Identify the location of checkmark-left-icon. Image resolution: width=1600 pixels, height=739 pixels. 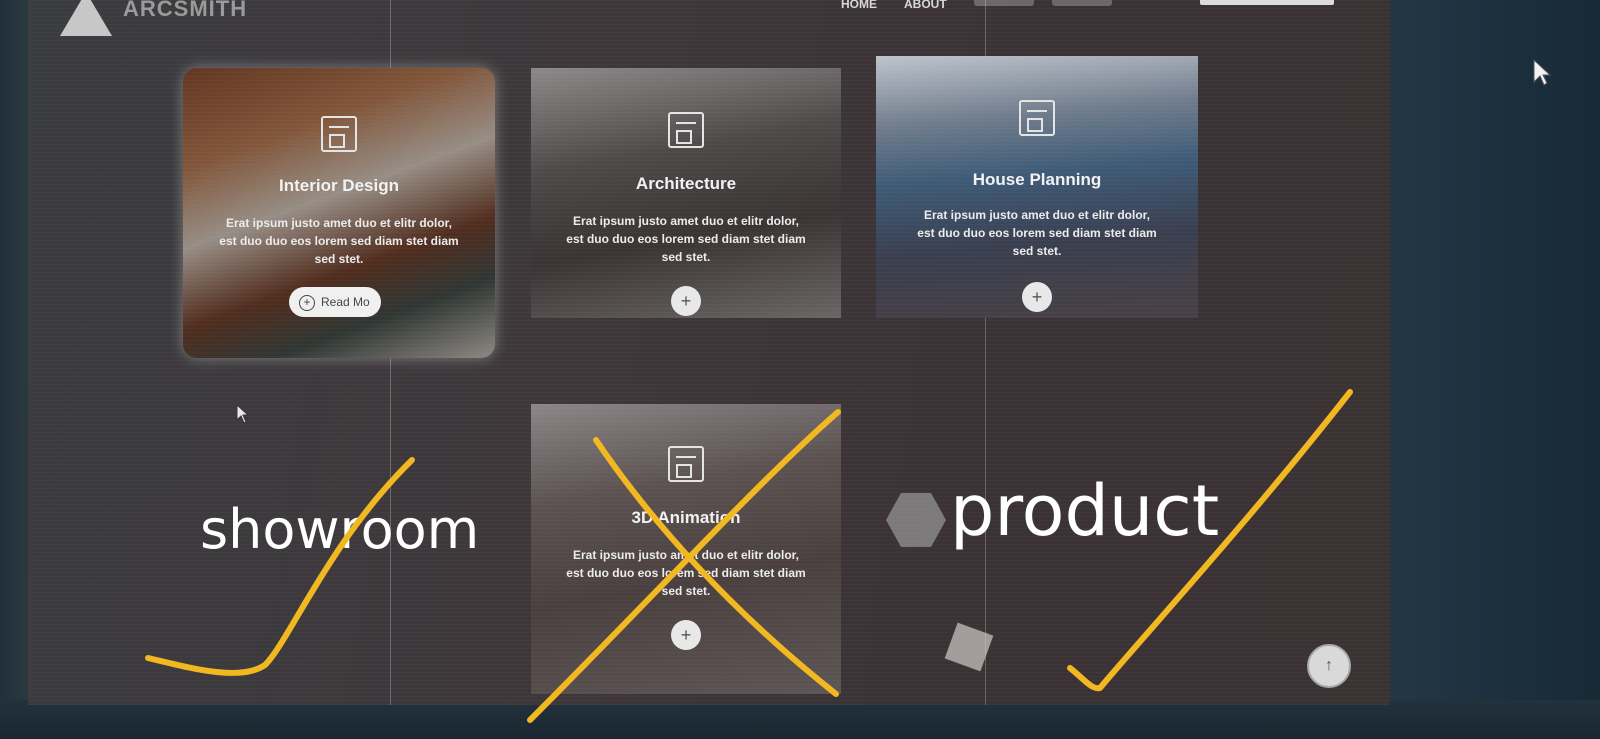
(280, 566).